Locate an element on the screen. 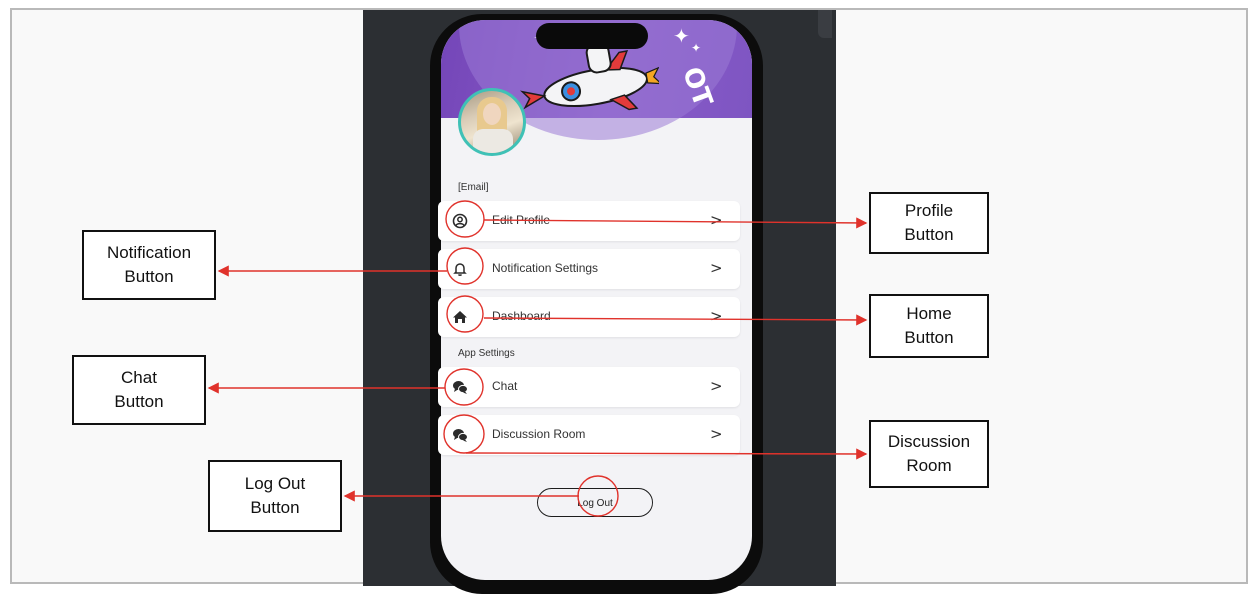 This screenshot has width=1256, height=594. callout-discussion-room: Discussion Room is located at coordinates (929, 454).